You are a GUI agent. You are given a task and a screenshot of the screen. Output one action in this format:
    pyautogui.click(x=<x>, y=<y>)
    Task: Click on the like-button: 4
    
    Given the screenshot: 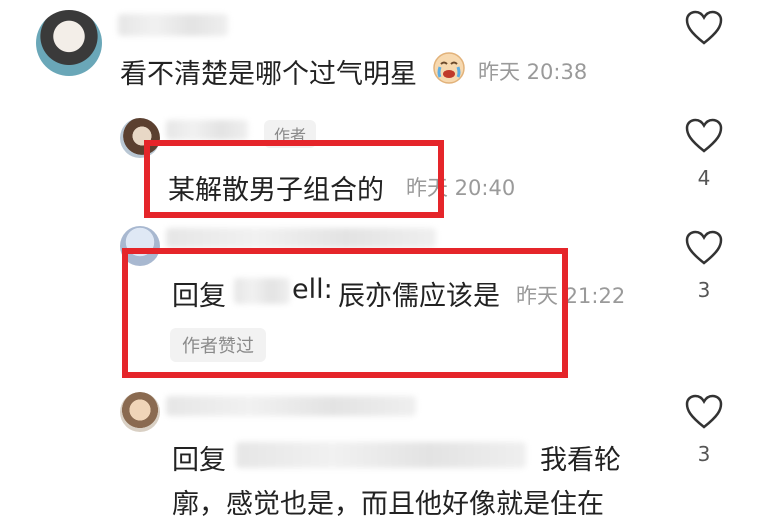 What is the action you would take?
    pyautogui.click(x=704, y=154)
    